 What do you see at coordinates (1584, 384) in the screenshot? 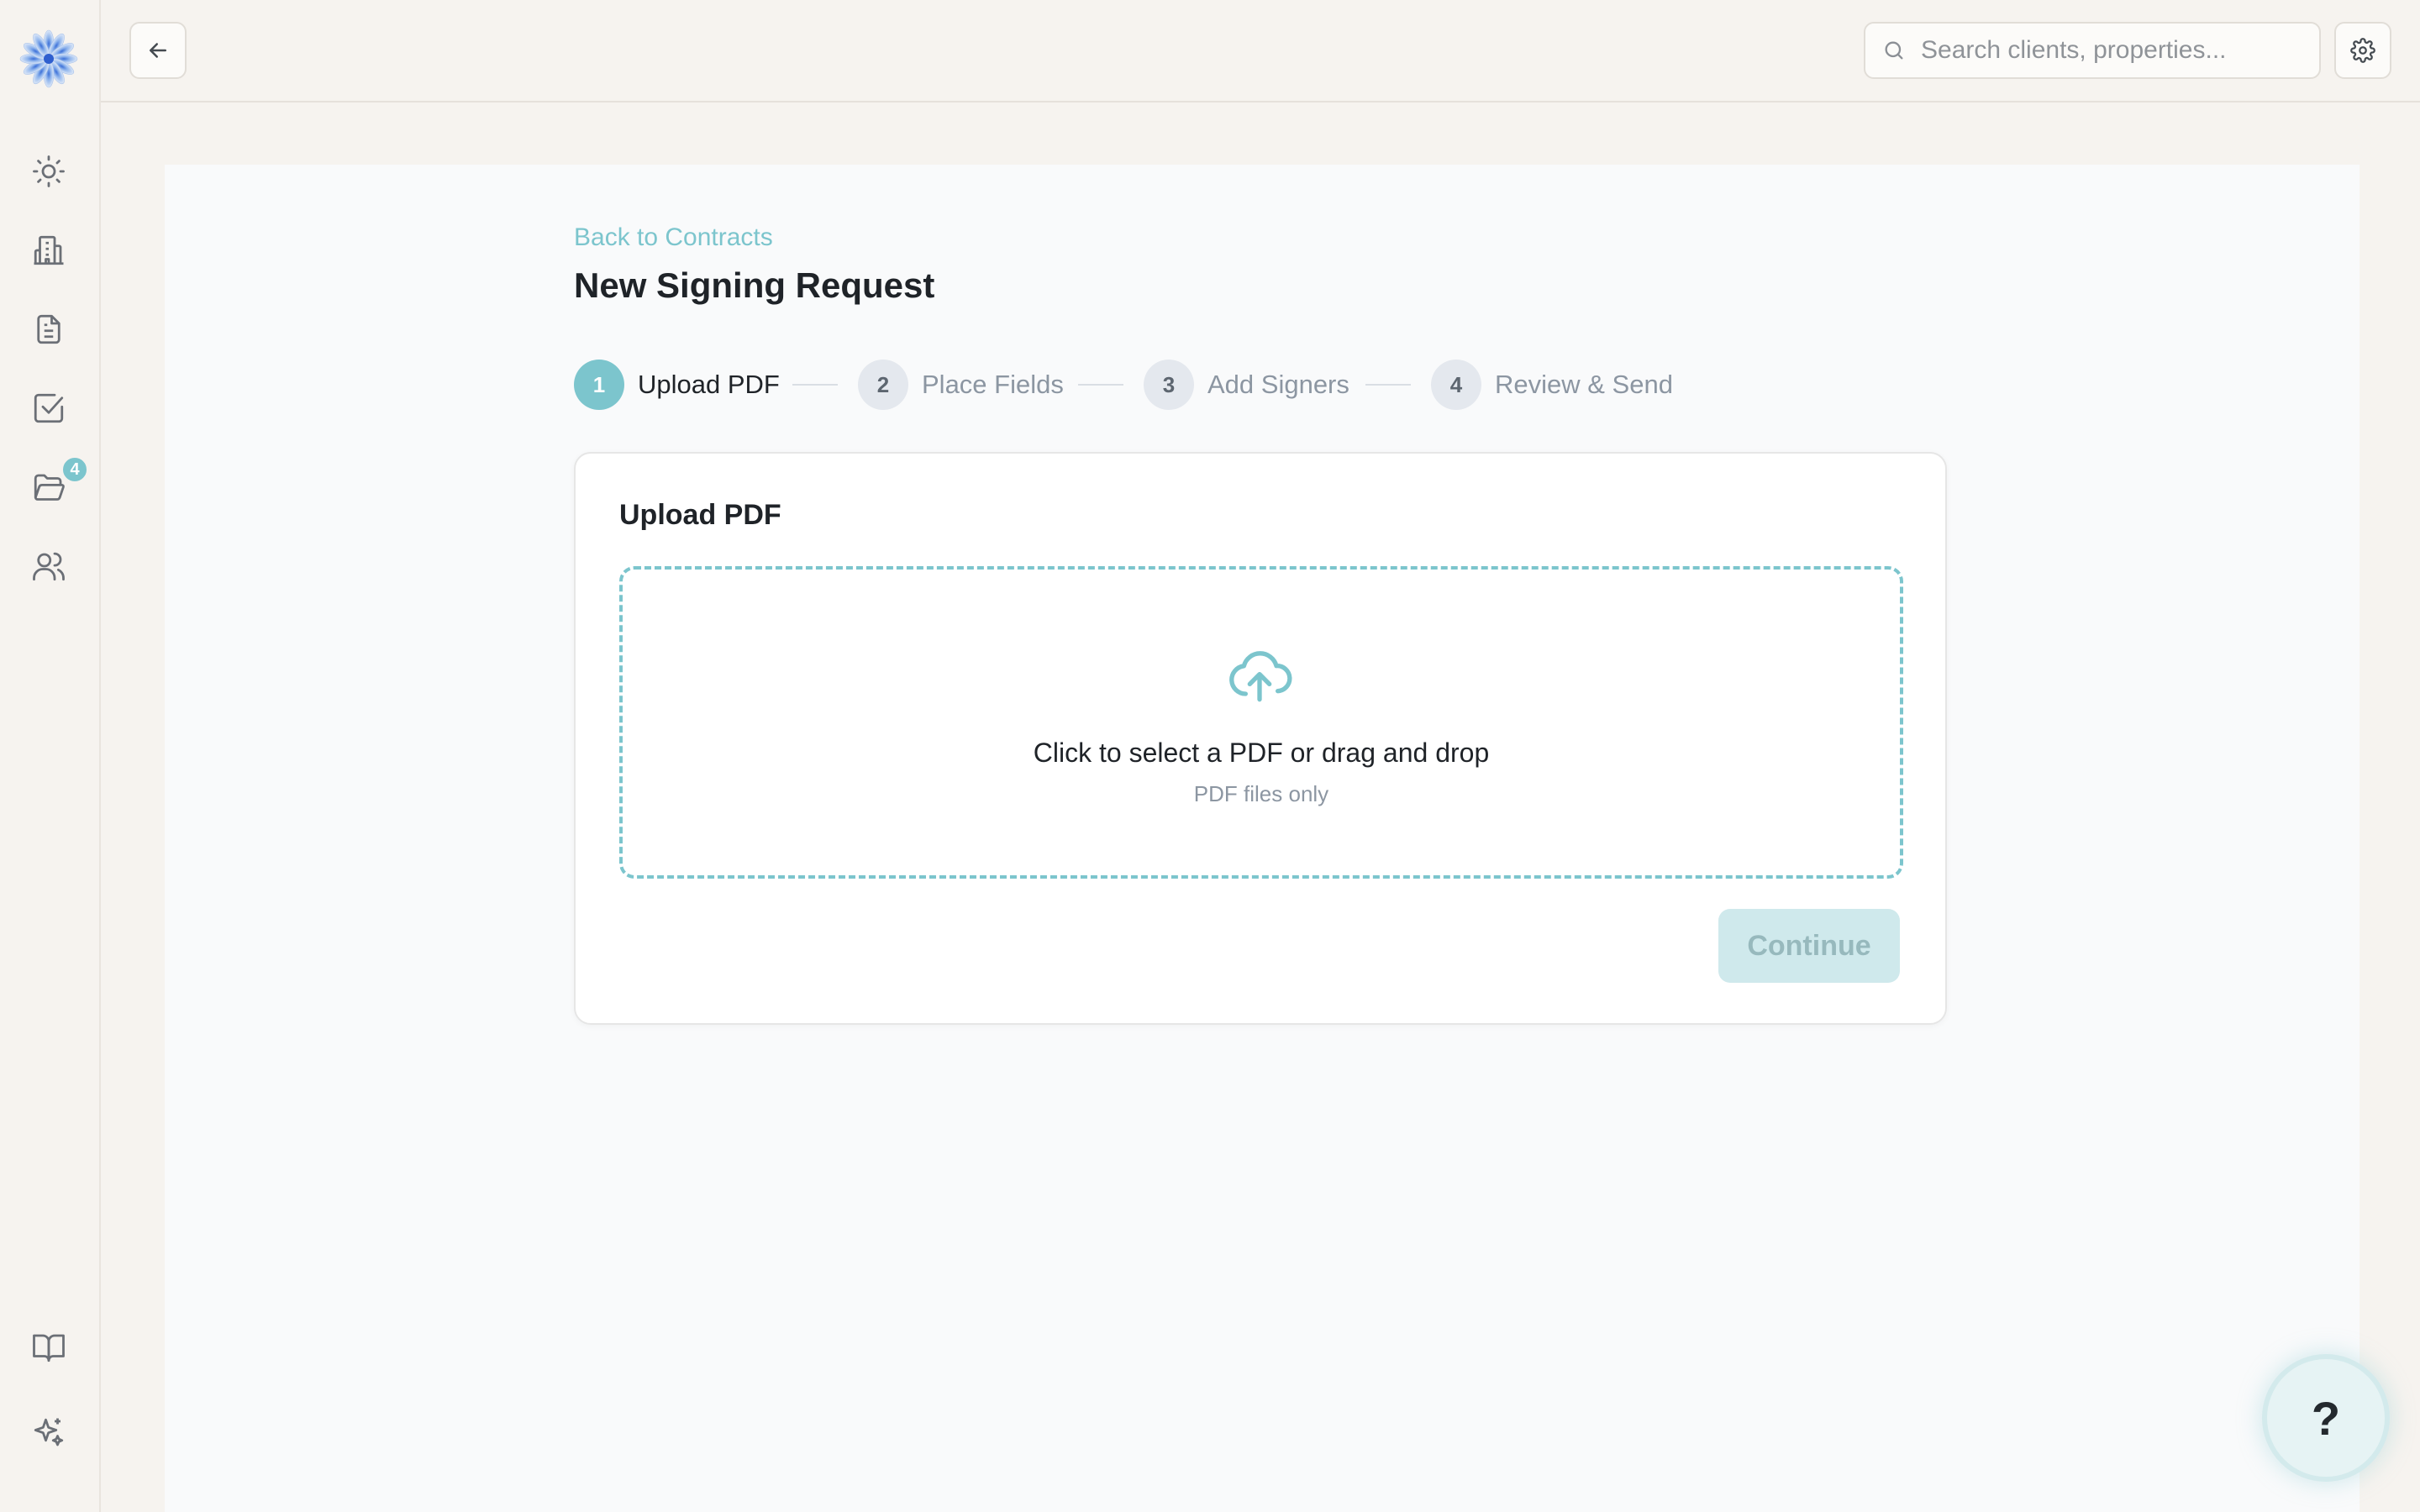
I see `step-label: Review & Send` at bounding box center [1584, 384].